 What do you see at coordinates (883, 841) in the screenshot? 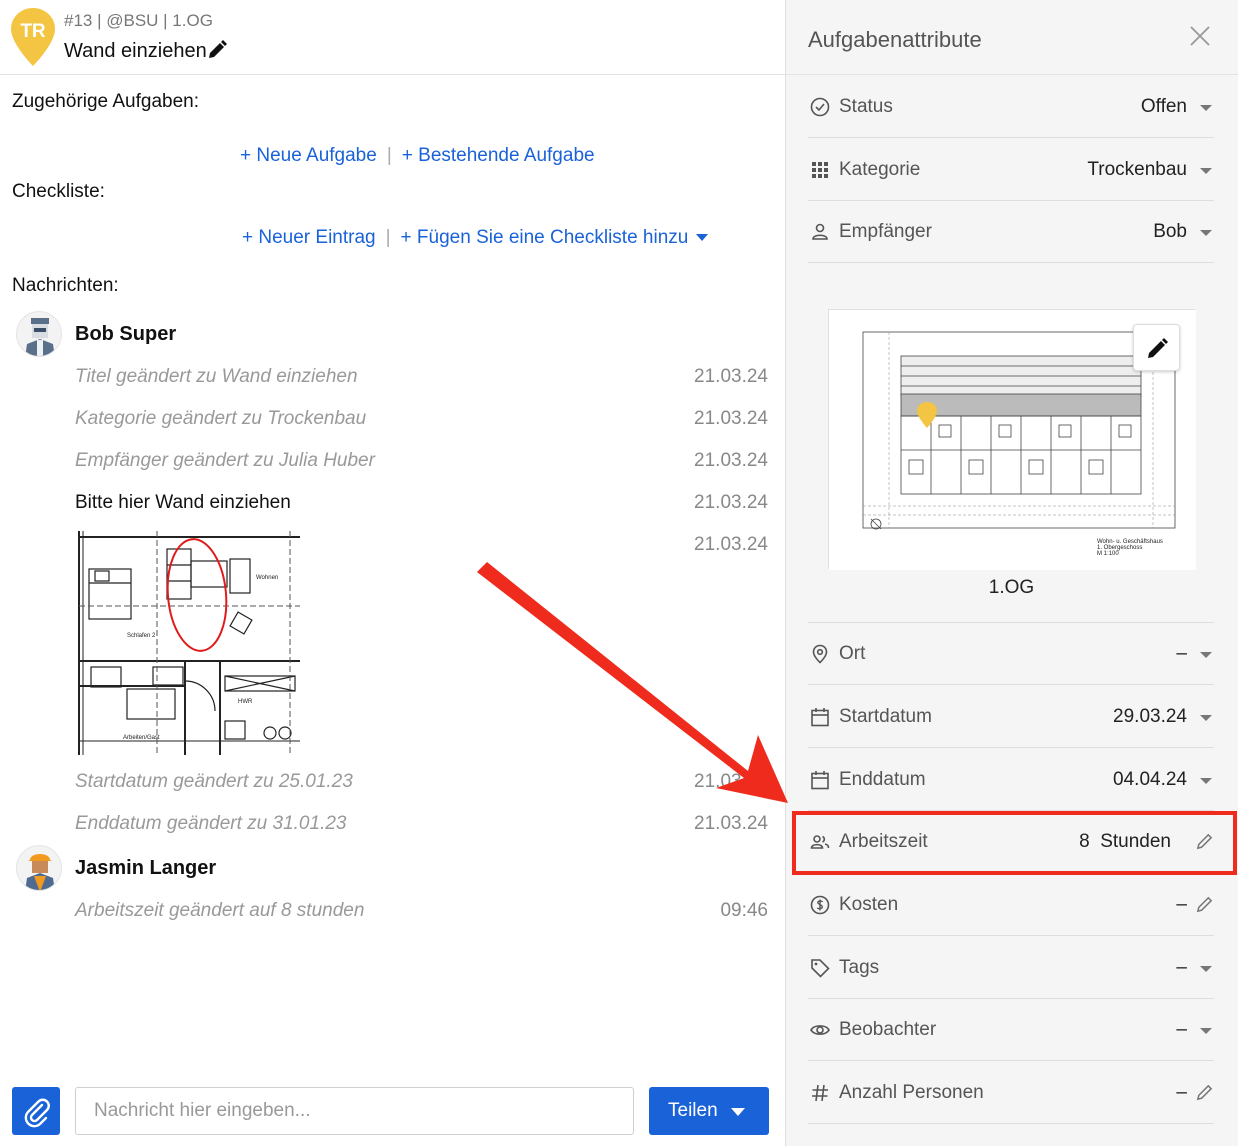
I see `attr-label: Arbeitszeit` at bounding box center [883, 841].